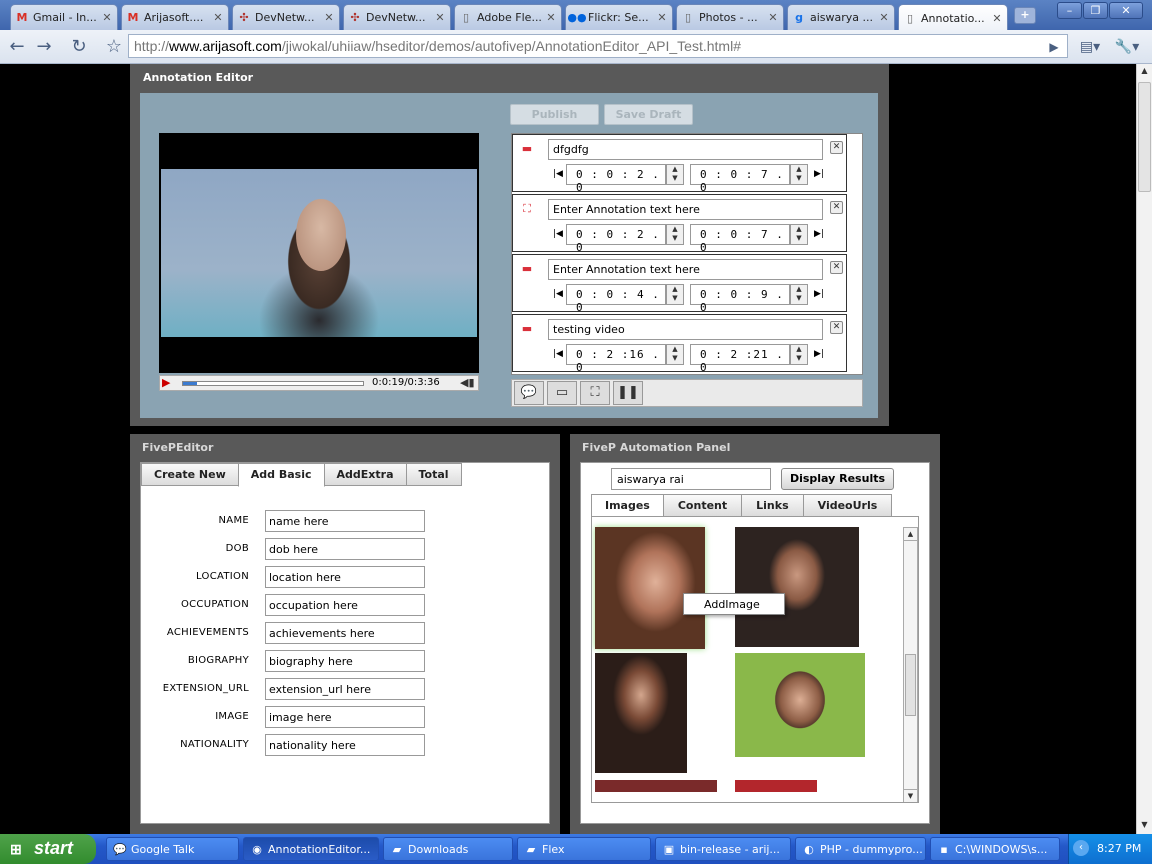 The image size is (1152, 864). I want to click on close-window-button: ✕, so click(1126, 10).